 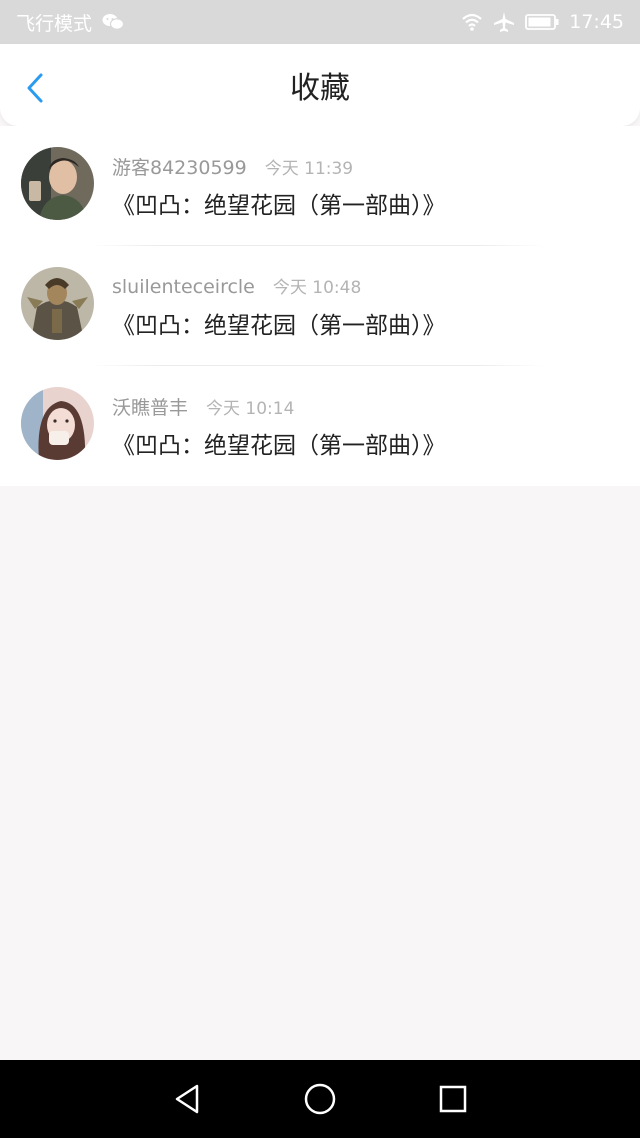 I want to click on square-recent-icon, so click(x=453, y=1099).